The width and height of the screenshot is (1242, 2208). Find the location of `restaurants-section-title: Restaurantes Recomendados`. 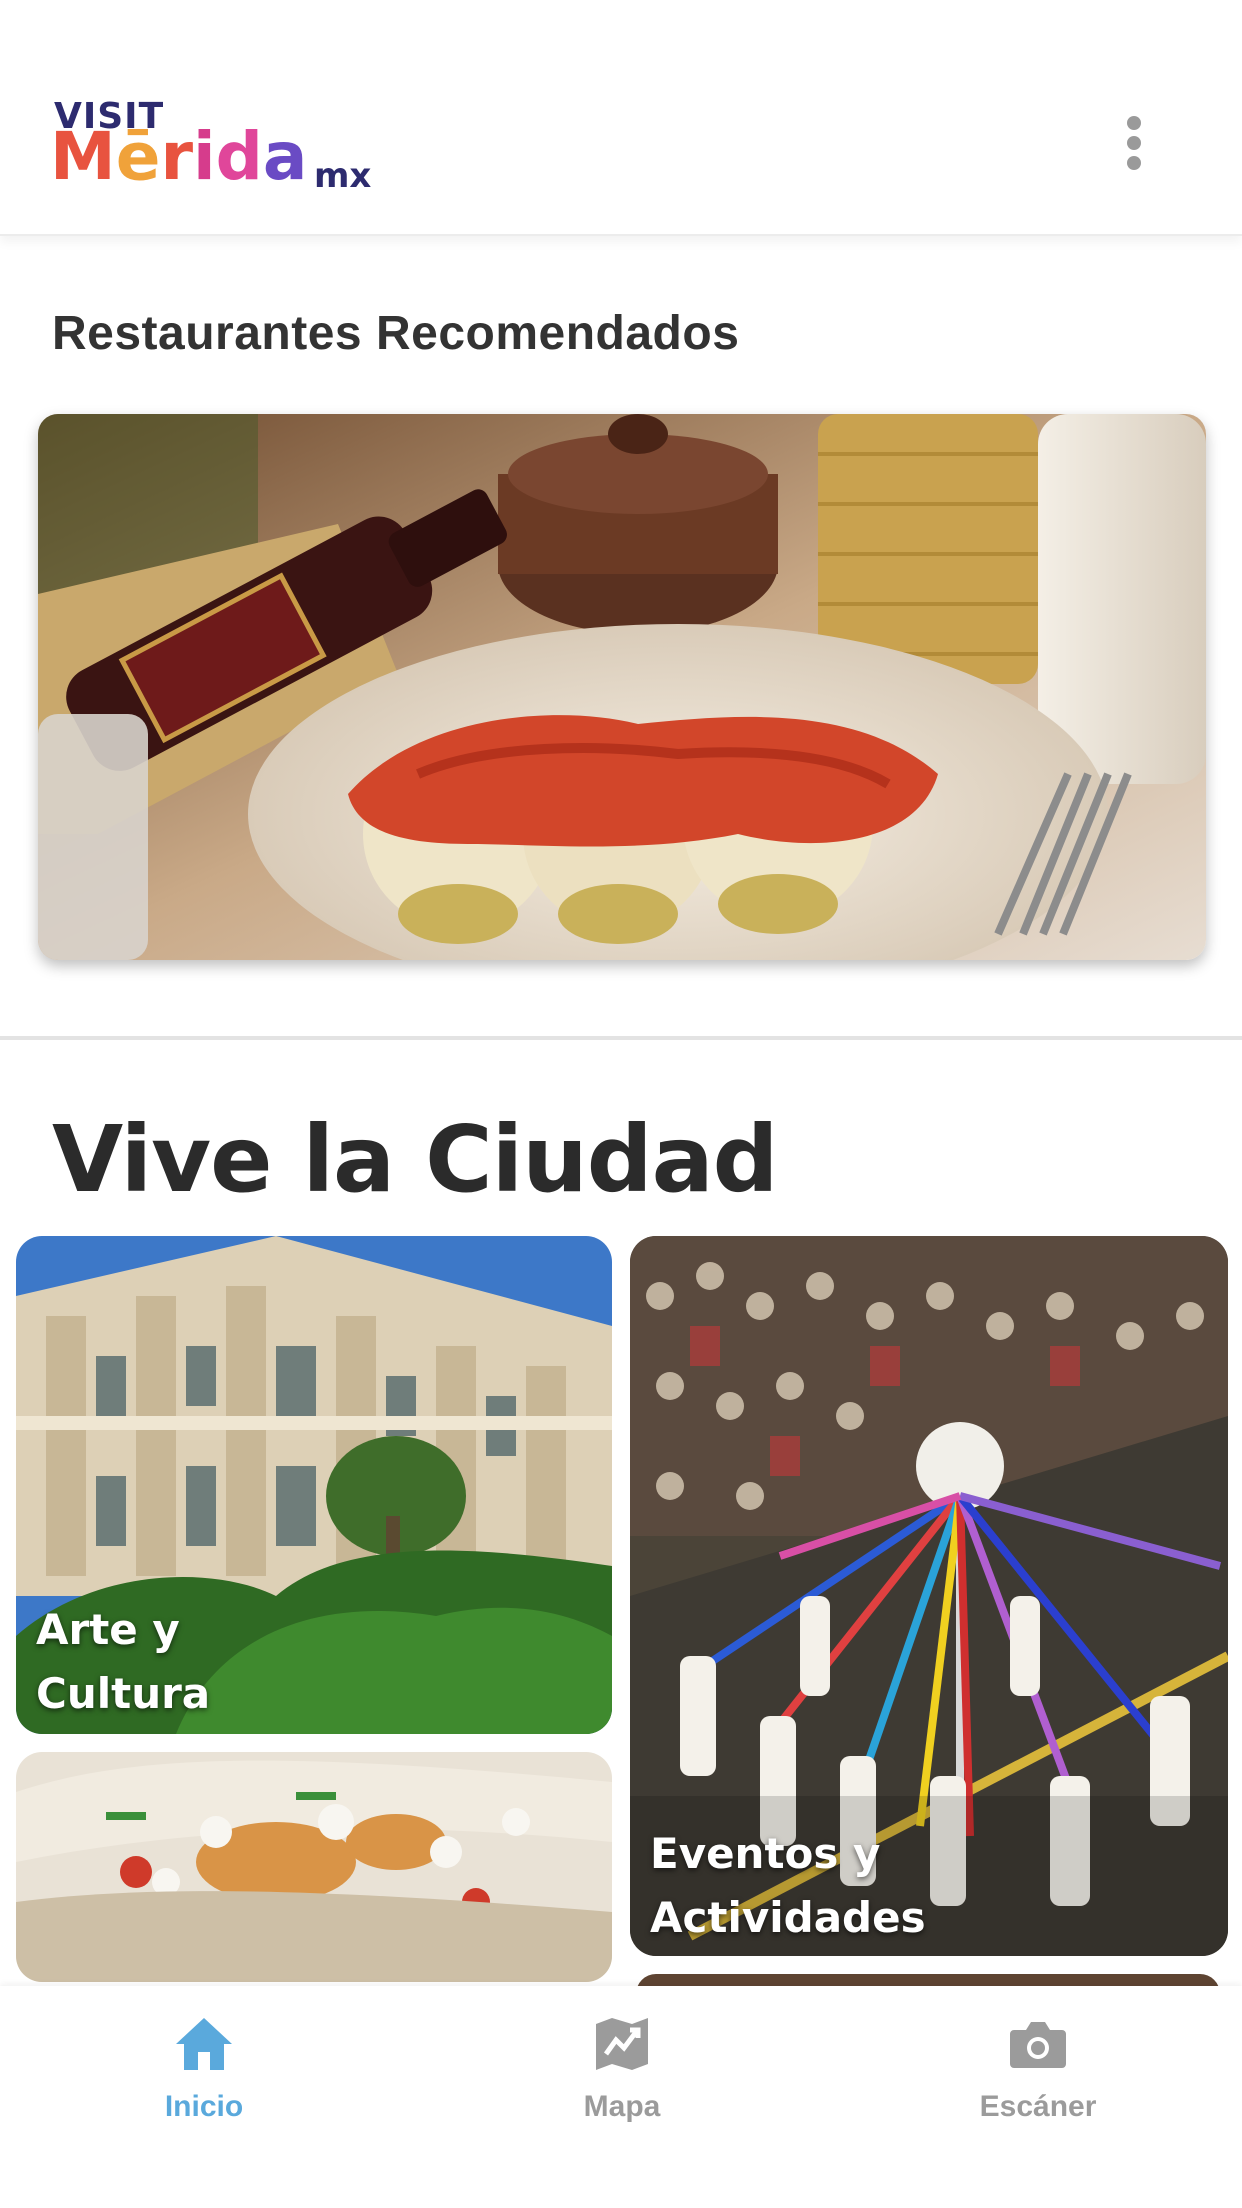

restaurants-section-title: Restaurantes Recomendados is located at coordinates (396, 333).